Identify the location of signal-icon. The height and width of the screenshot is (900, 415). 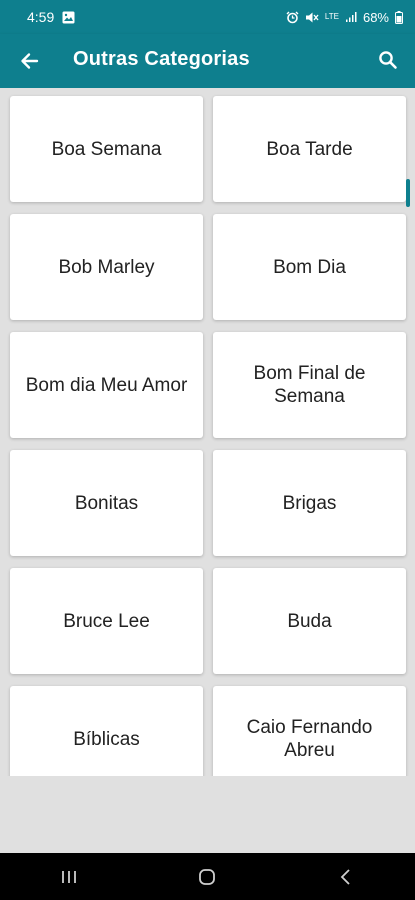
(351, 17).